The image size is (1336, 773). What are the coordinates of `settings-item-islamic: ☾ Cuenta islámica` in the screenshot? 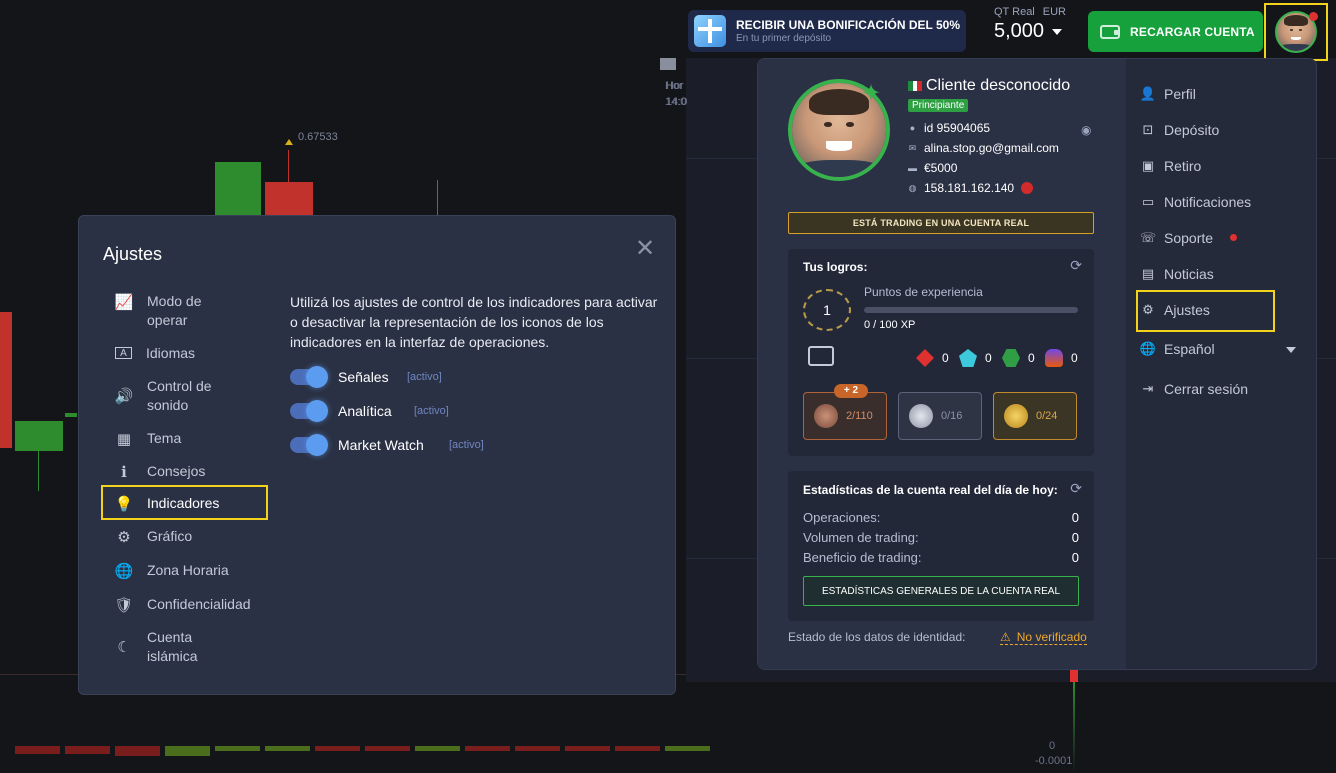 It's located at (156, 647).